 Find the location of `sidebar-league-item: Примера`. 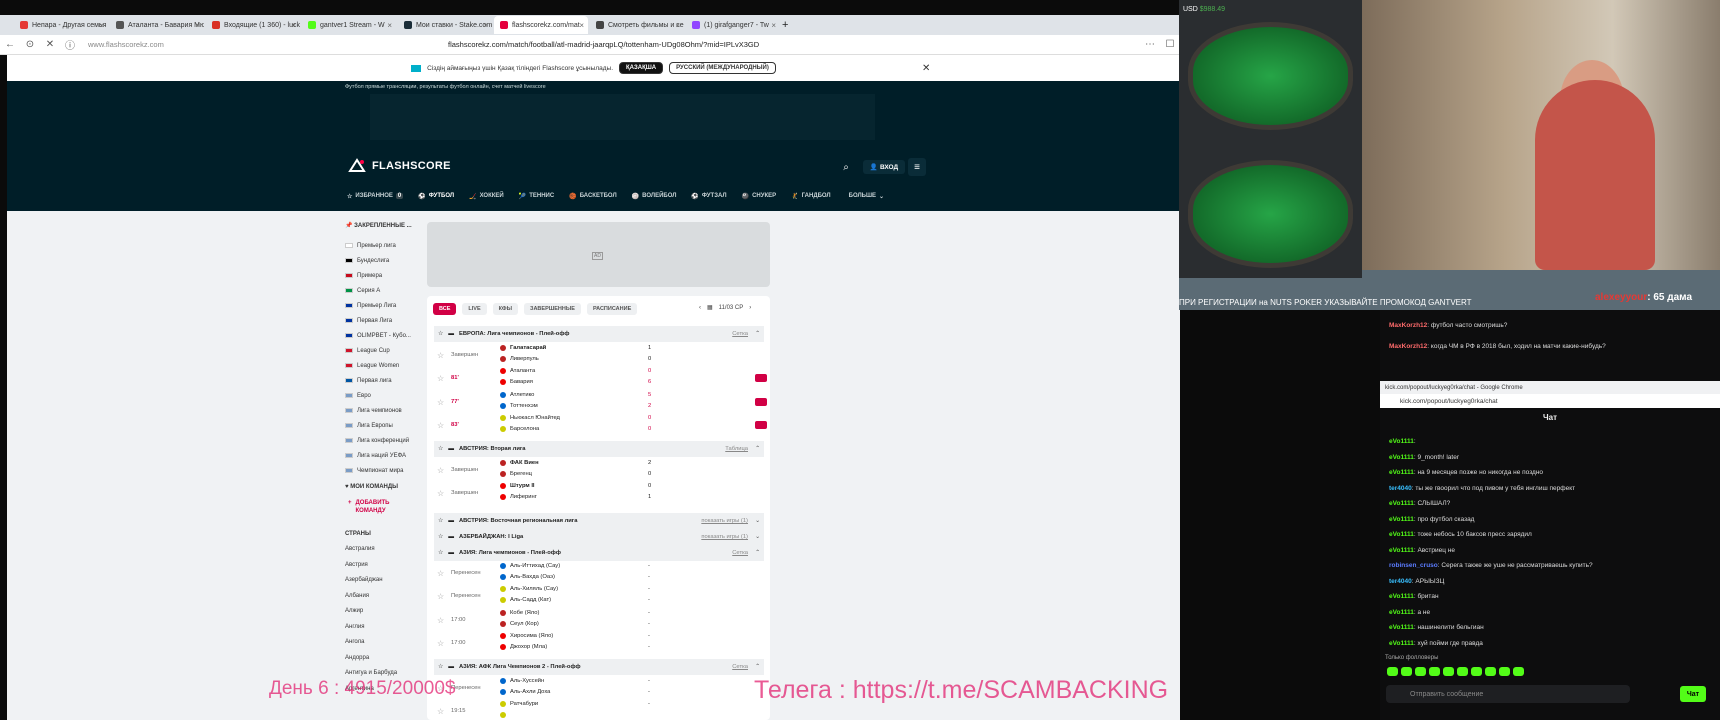

sidebar-league-item: Примера is located at coordinates (383, 275).